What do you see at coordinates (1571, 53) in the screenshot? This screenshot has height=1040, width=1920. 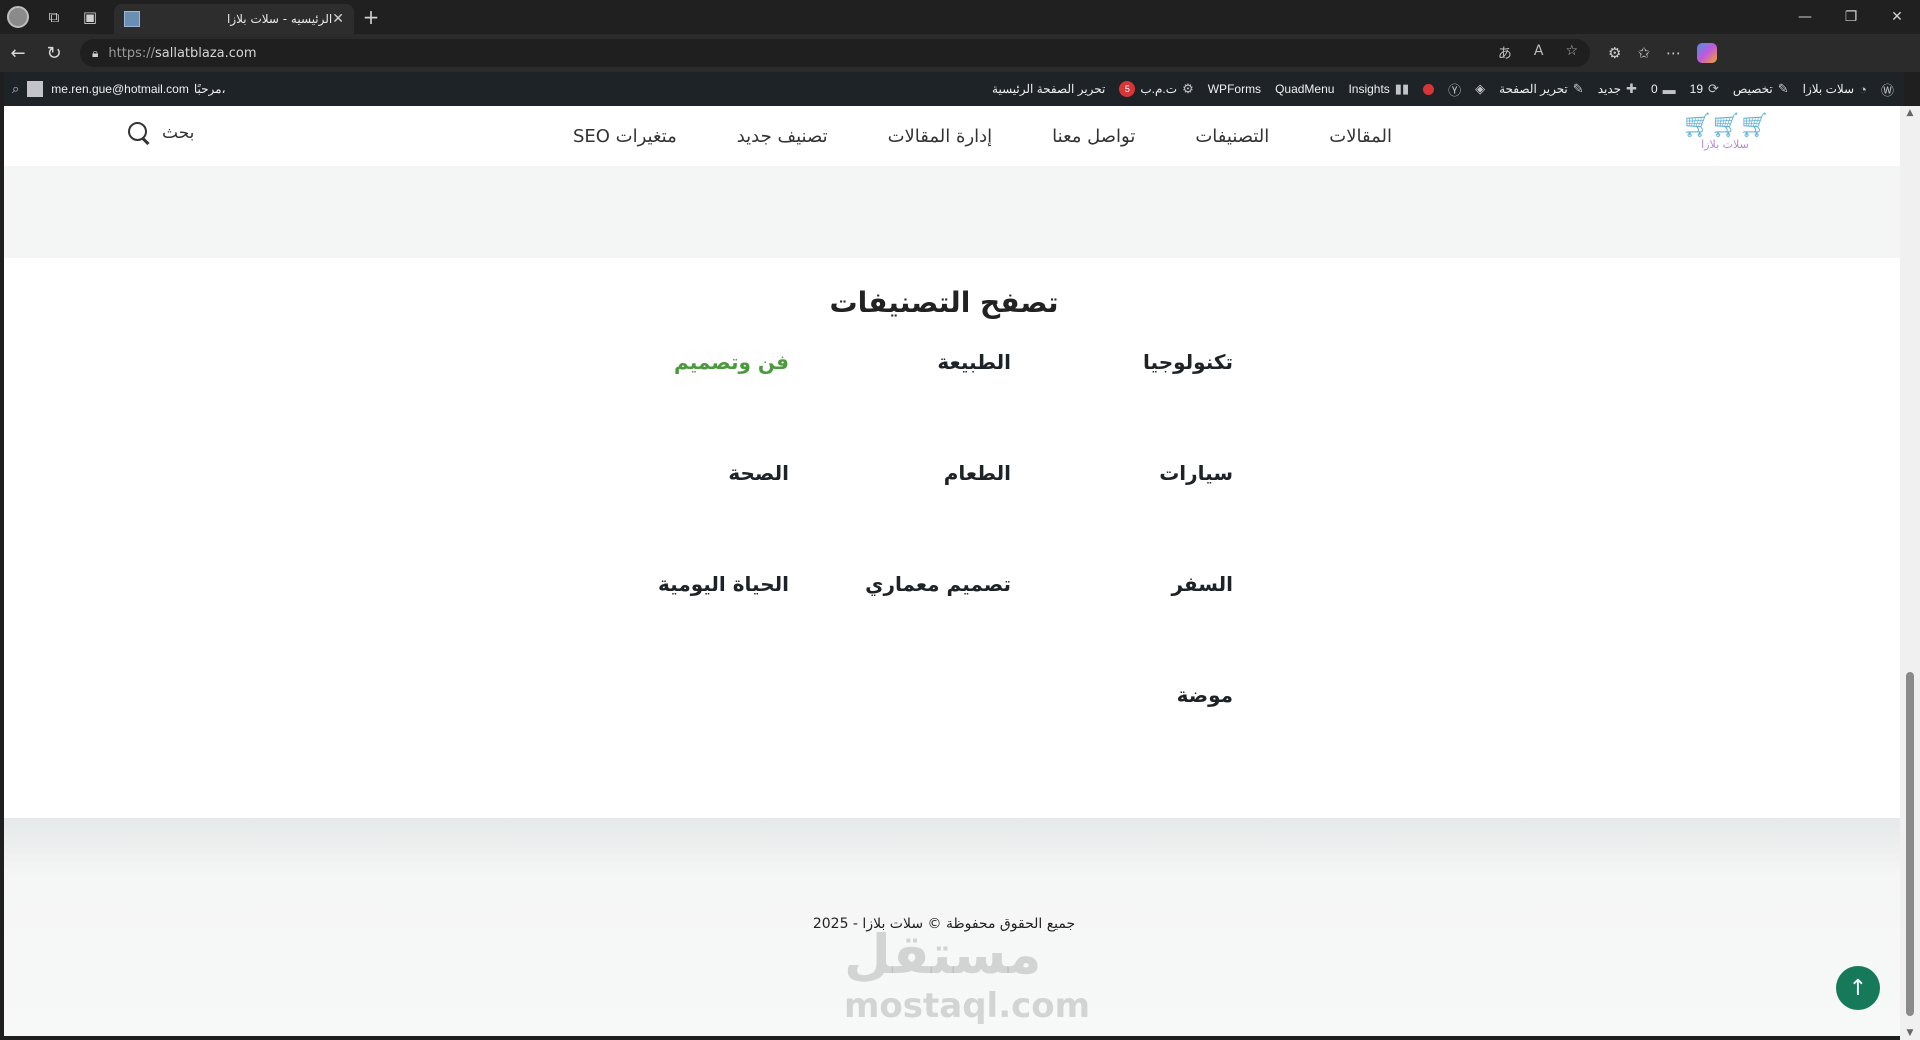 I see `favorite-star-icon: ☆` at bounding box center [1571, 53].